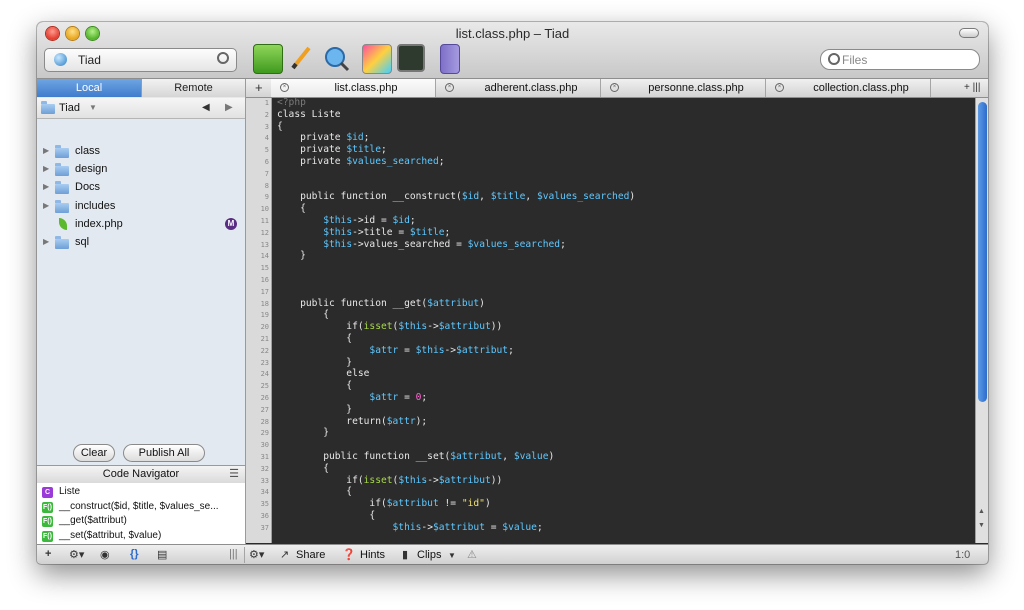 Image resolution: width=1024 pixels, height=610 pixels. Describe the element at coordinates (193, 88) in the screenshot. I see `tab-remote: Remote` at that location.